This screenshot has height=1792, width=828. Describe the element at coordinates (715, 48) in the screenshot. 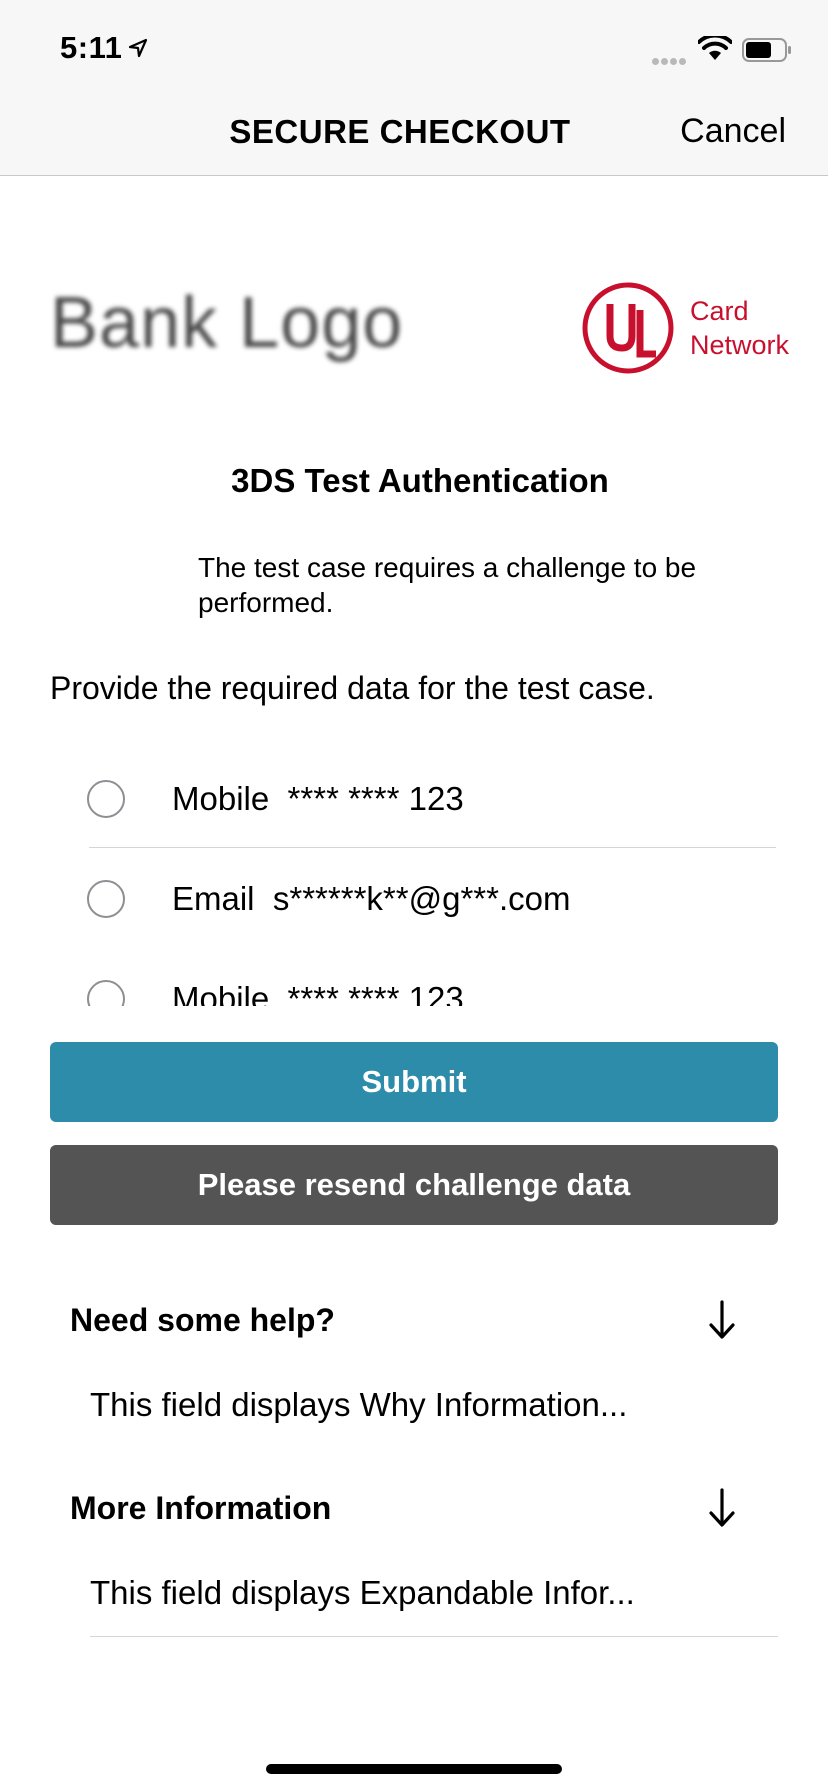

I see `wifi-icon` at that location.